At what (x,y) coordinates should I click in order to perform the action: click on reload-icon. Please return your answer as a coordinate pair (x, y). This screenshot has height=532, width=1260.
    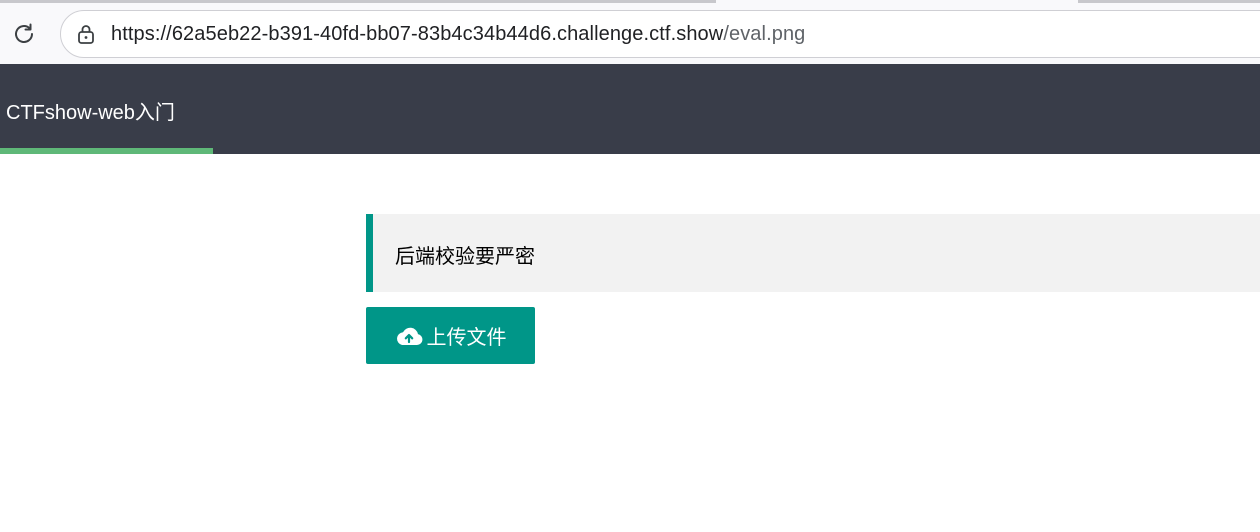
    Looking at the image, I should click on (24, 33).